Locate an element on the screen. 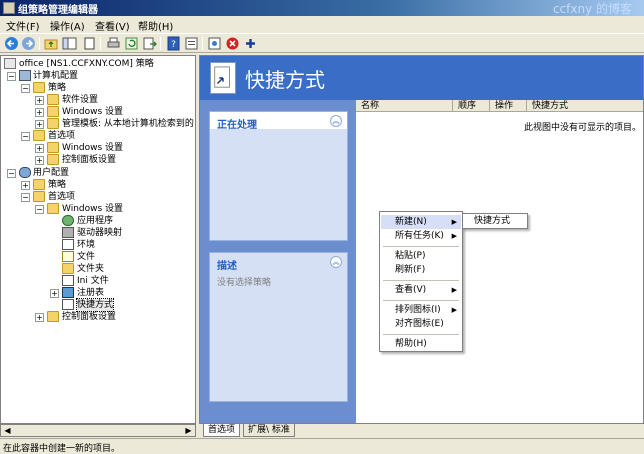  application-icon is located at coordinates (68, 220).